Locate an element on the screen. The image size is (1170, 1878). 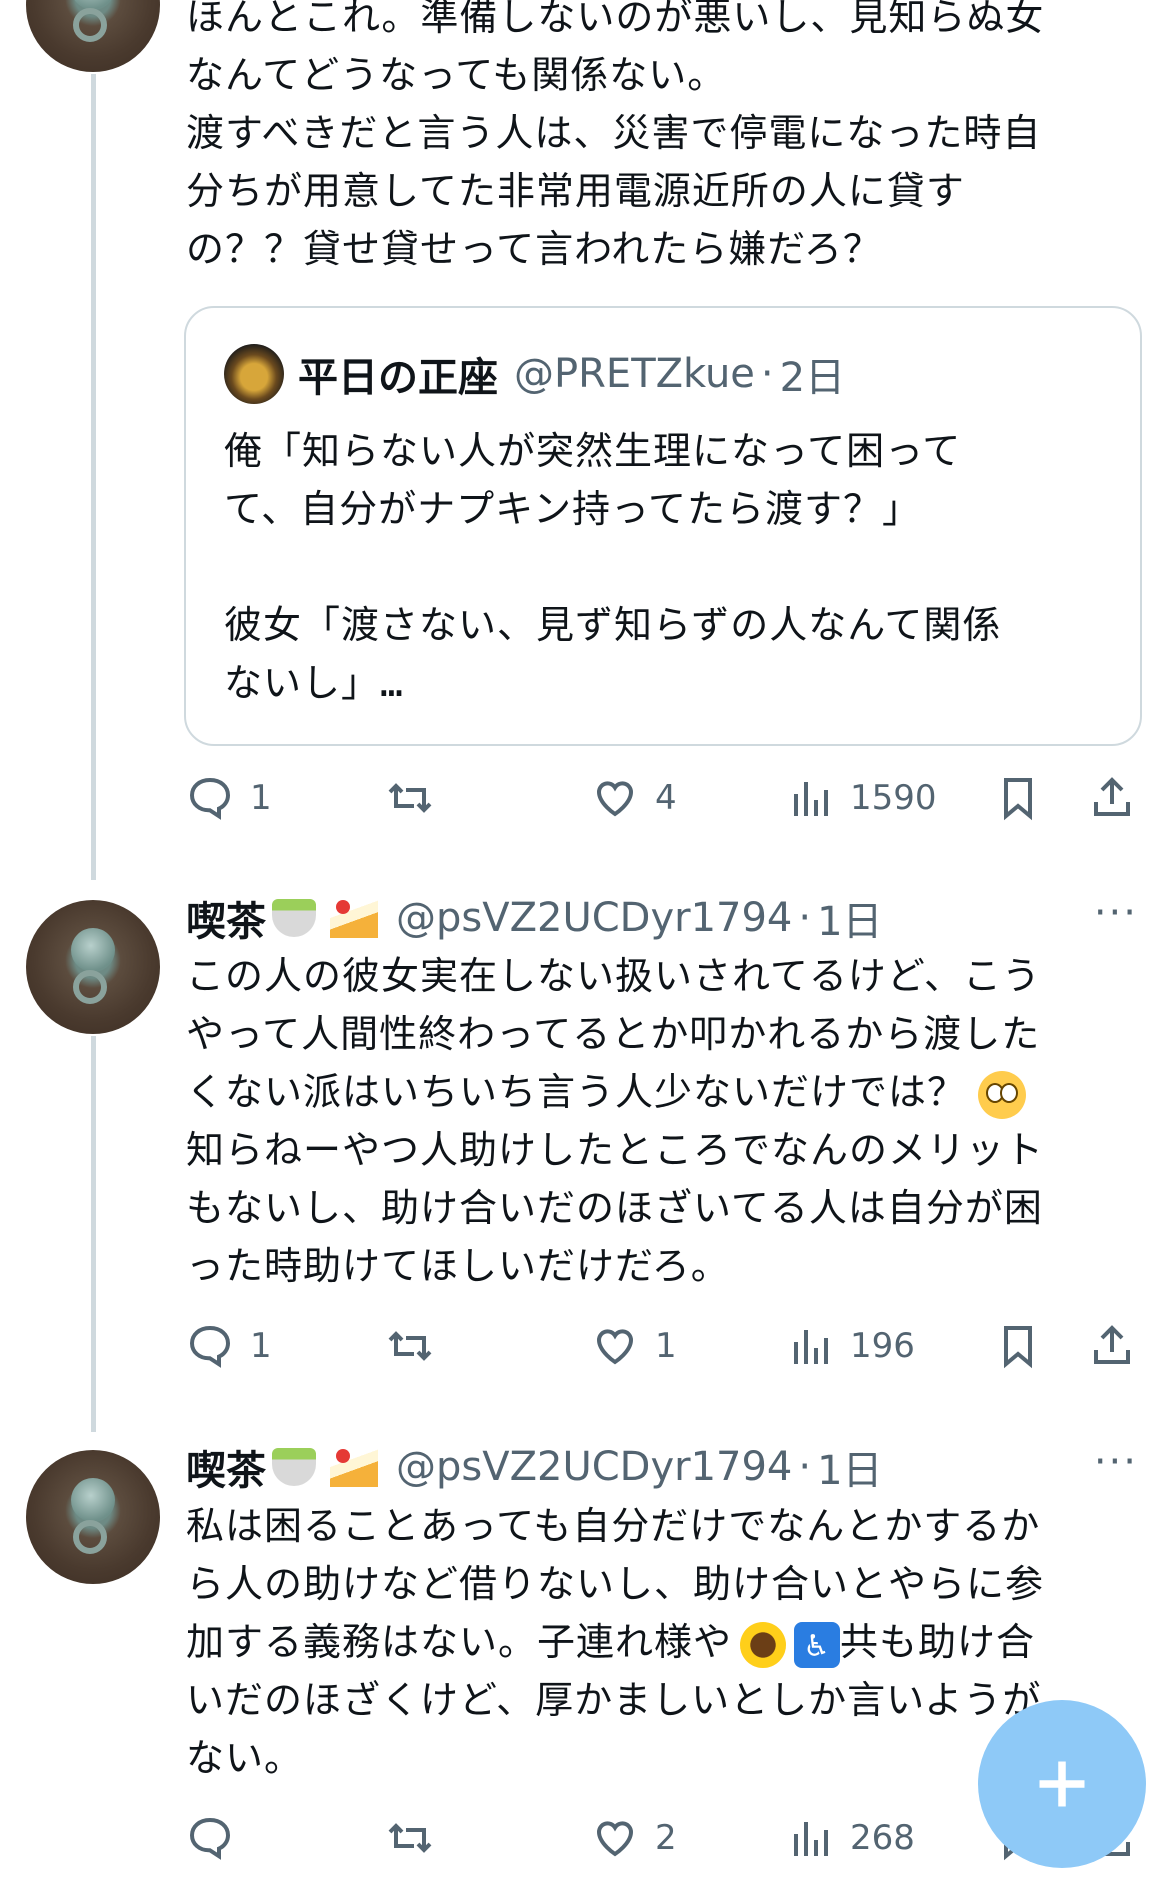
reply-button is located at coordinates (210, 1838).